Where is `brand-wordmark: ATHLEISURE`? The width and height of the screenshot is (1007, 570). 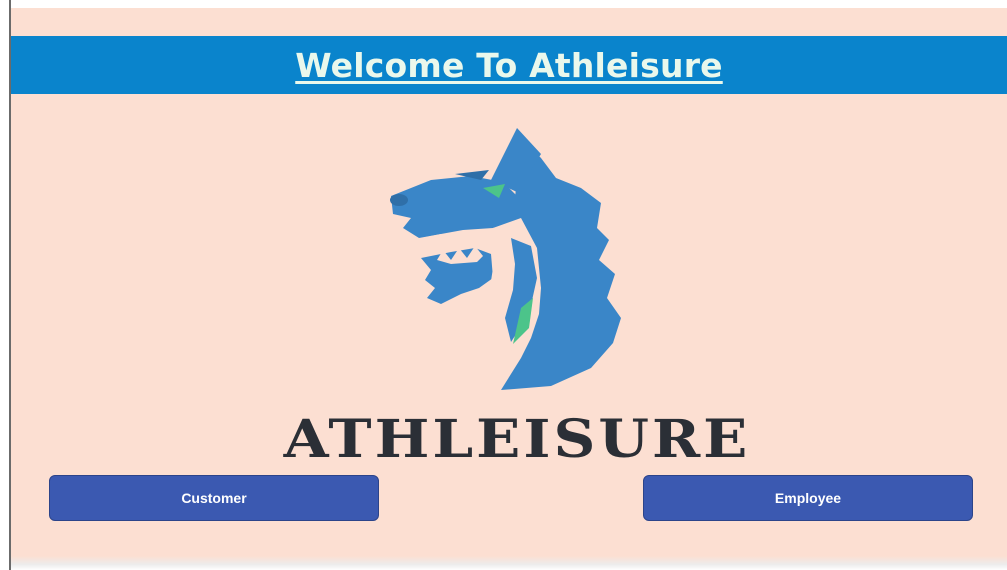 brand-wordmark: ATHLEISURE is located at coordinates (517, 439).